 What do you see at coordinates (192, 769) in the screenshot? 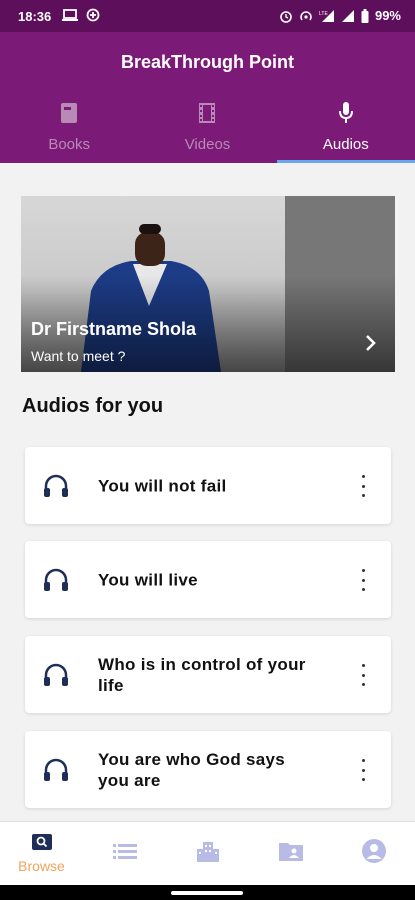
I see `audio-title: You are who God says you are` at bounding box center [192, 769].